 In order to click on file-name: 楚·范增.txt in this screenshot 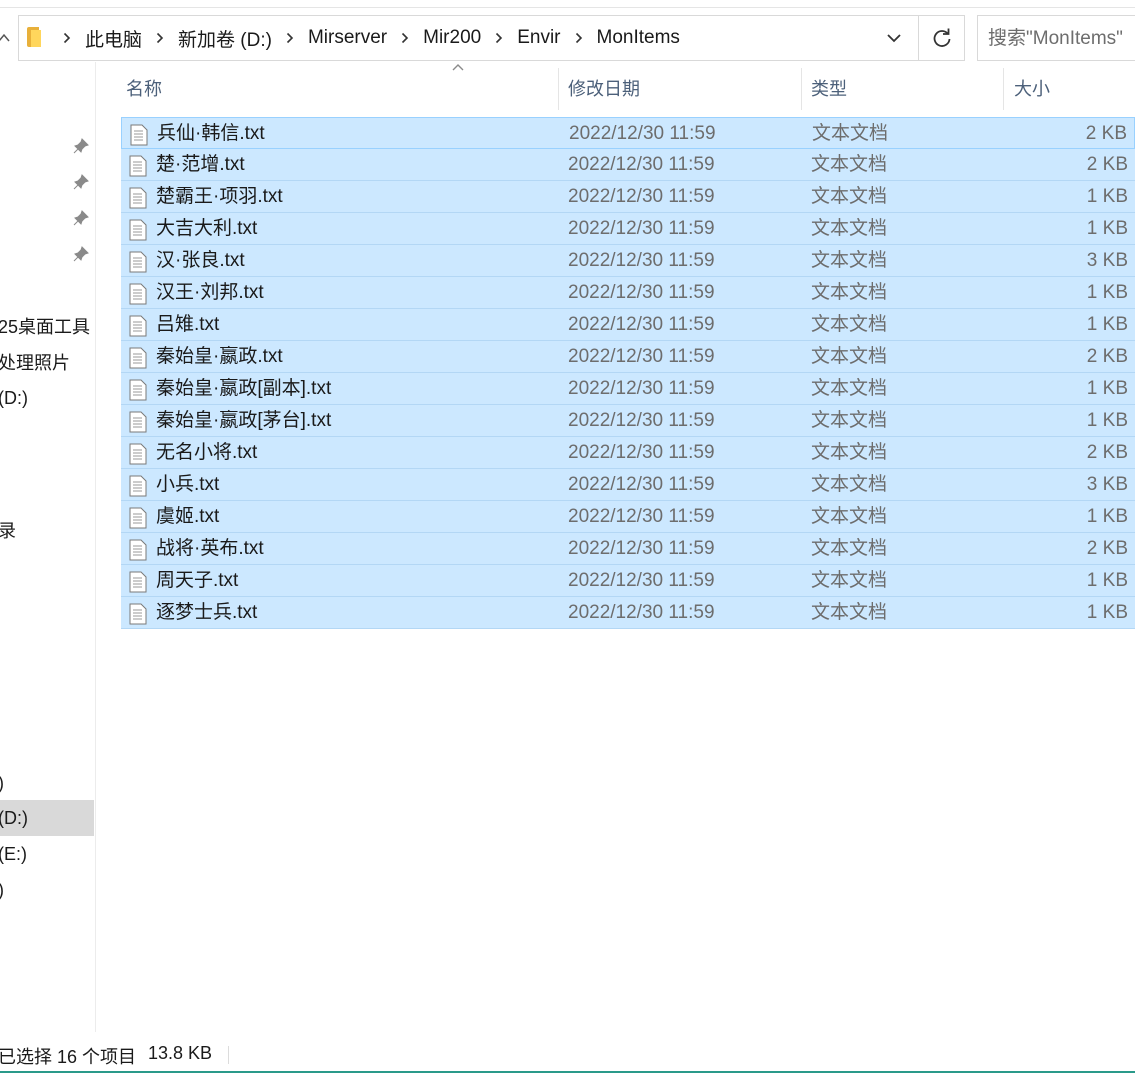, I will do `click(200, 164)`.